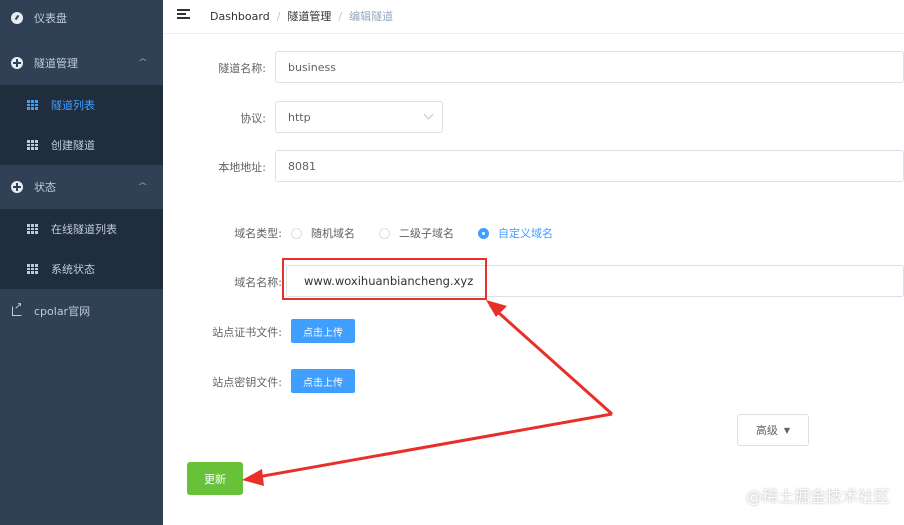 Image resolution: width=904 pixels, height=525 pixels. What do you see at coordinates (589, 67) in the screenshot?
I see `tunnel-name-input: business` at bounding box center [589, 67].